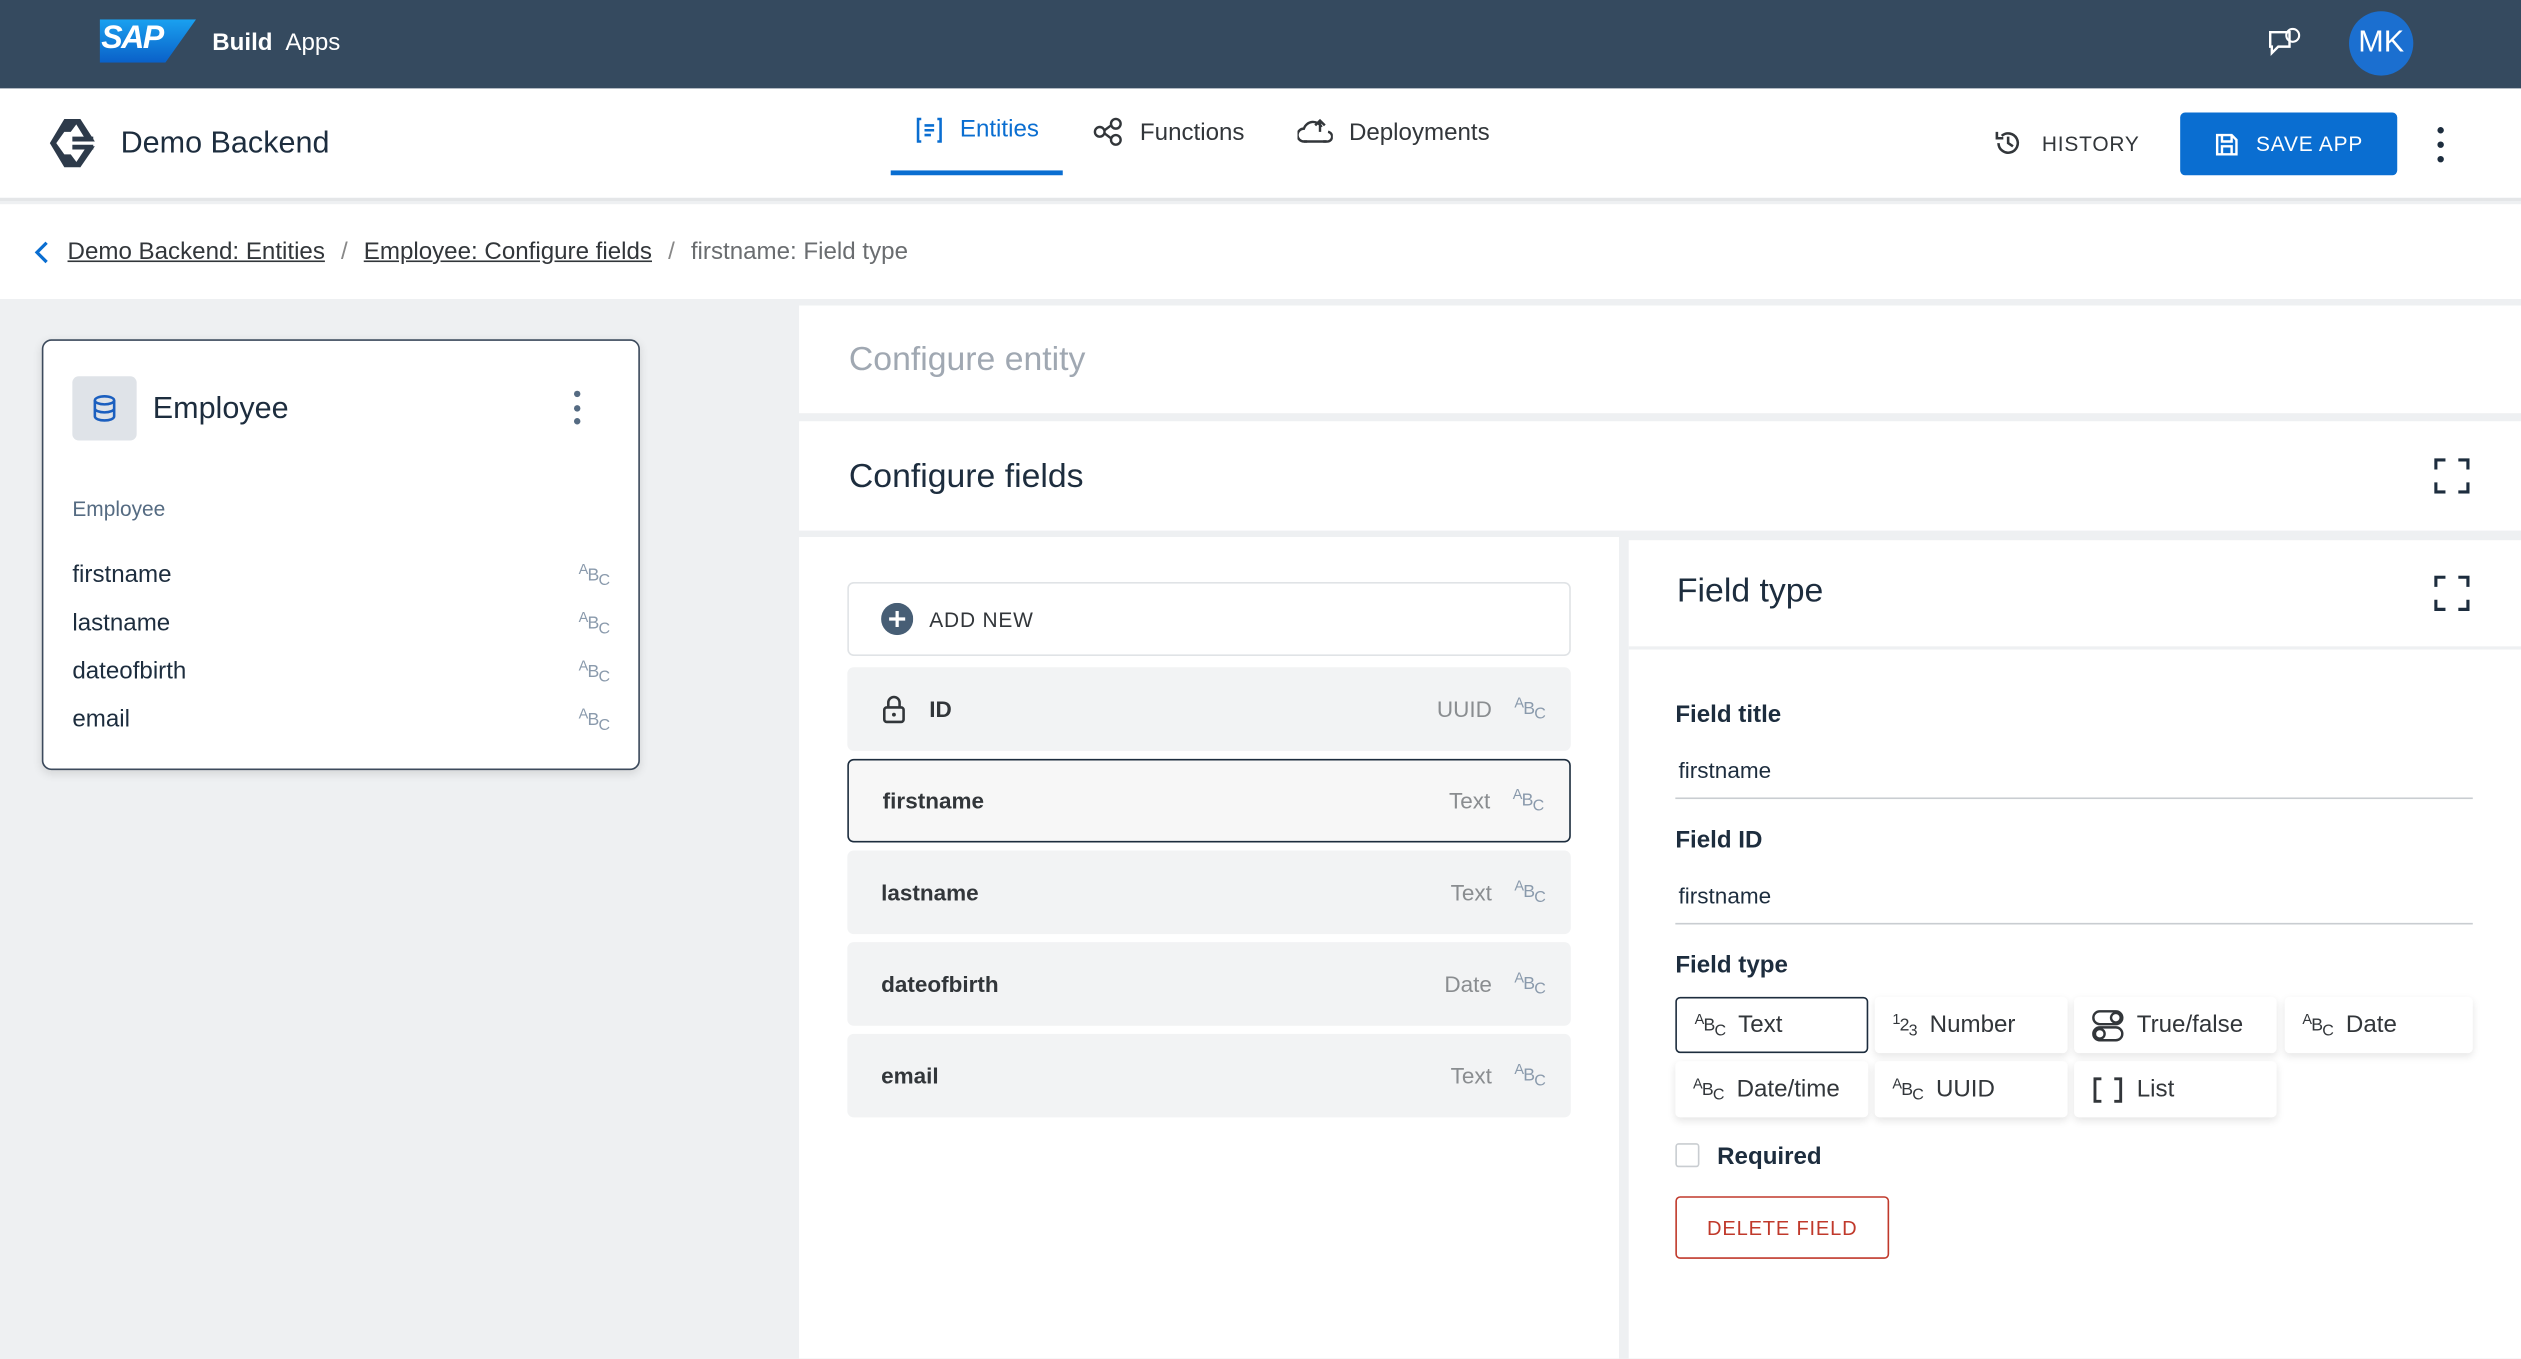 The height and width of the screenshot is (1359, 2521). I want to click on plus-circle-icon, so click(897, 619).